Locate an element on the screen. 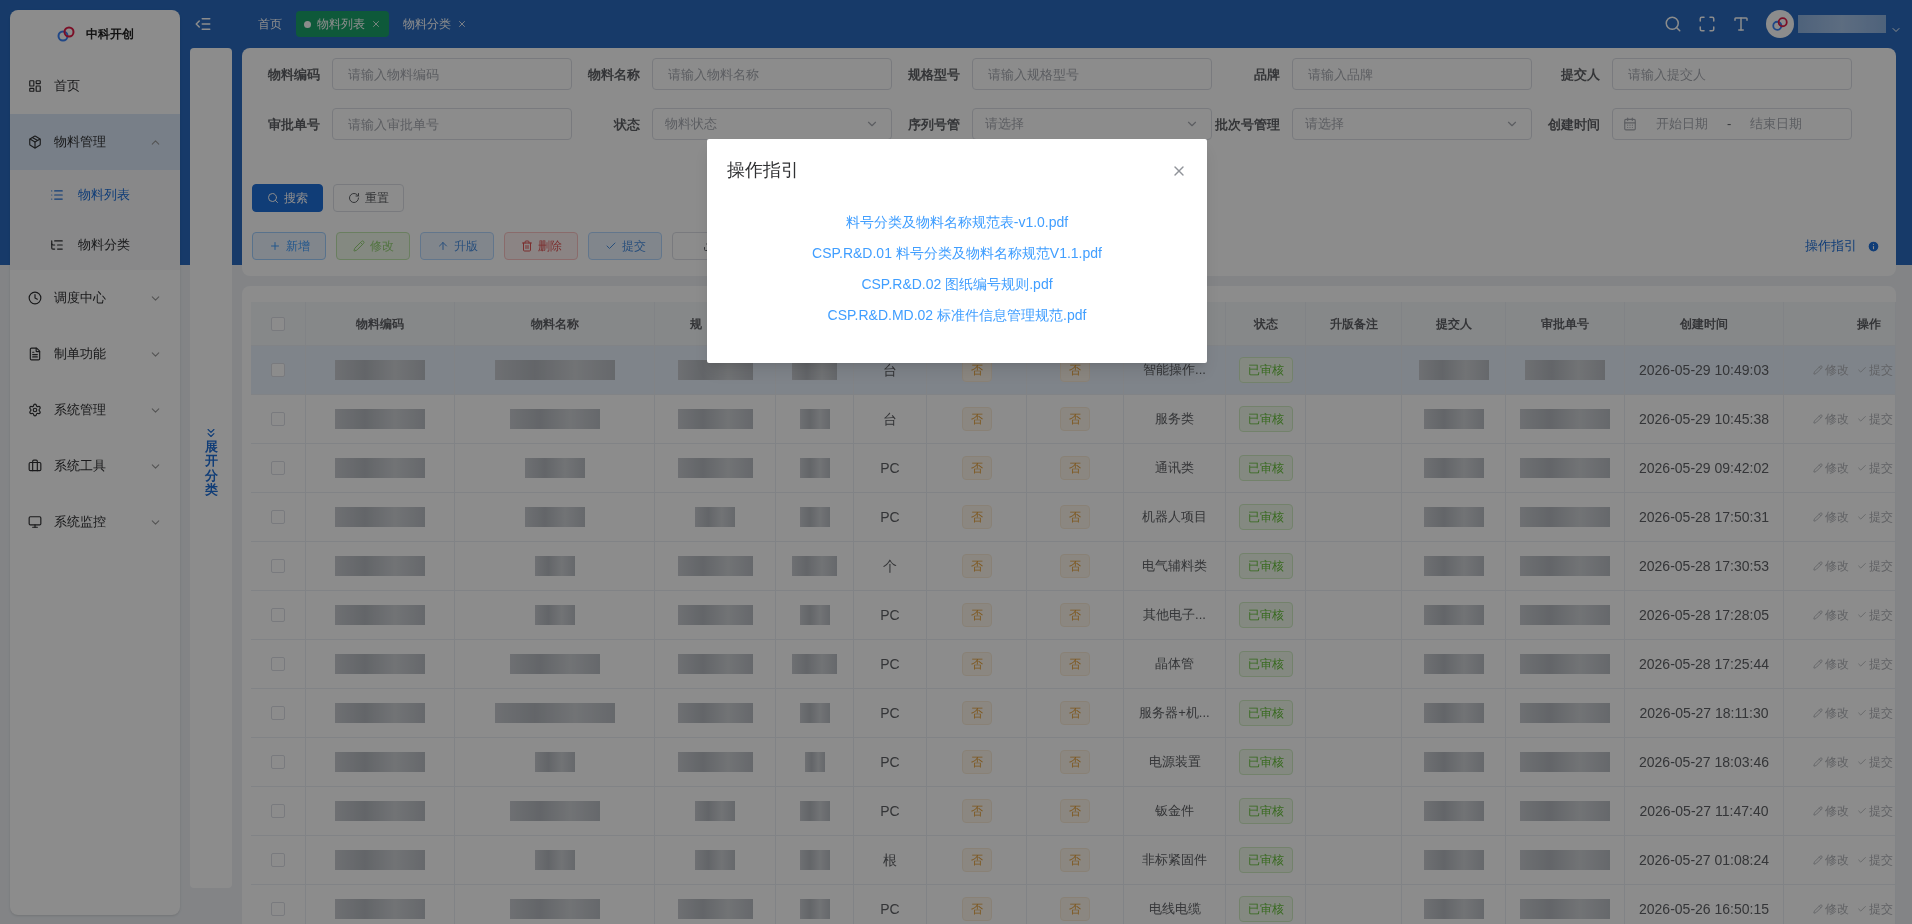 This screenshot has height=924, width=1912. page-tab: 首页 is located at coordinates (270, 24).